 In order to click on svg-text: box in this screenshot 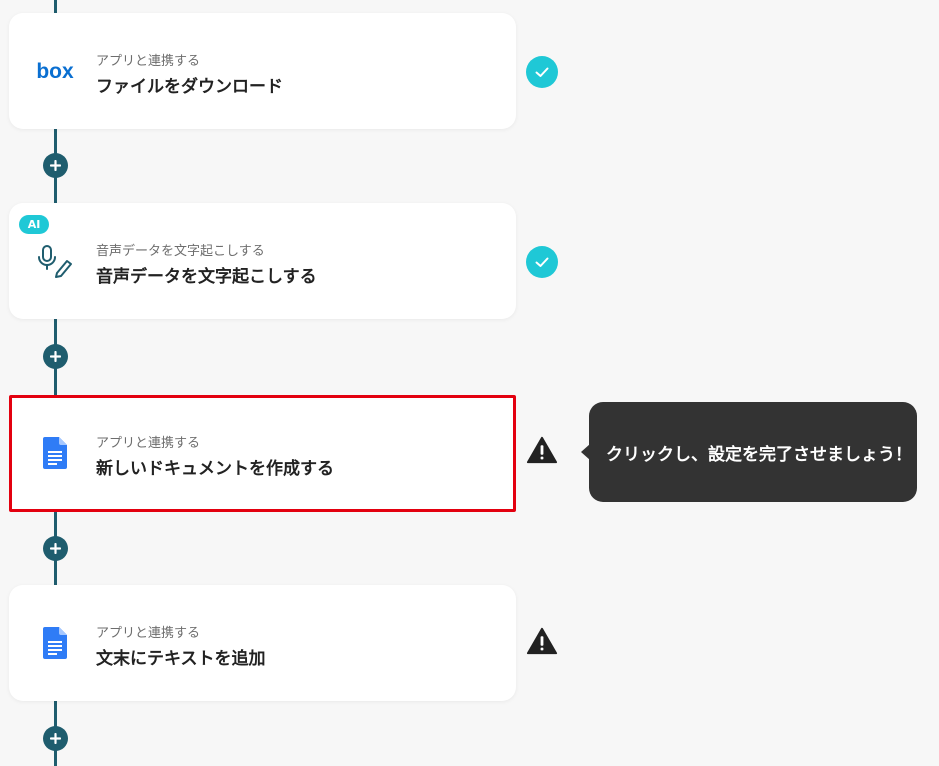, I will do `click(55, 71)`.